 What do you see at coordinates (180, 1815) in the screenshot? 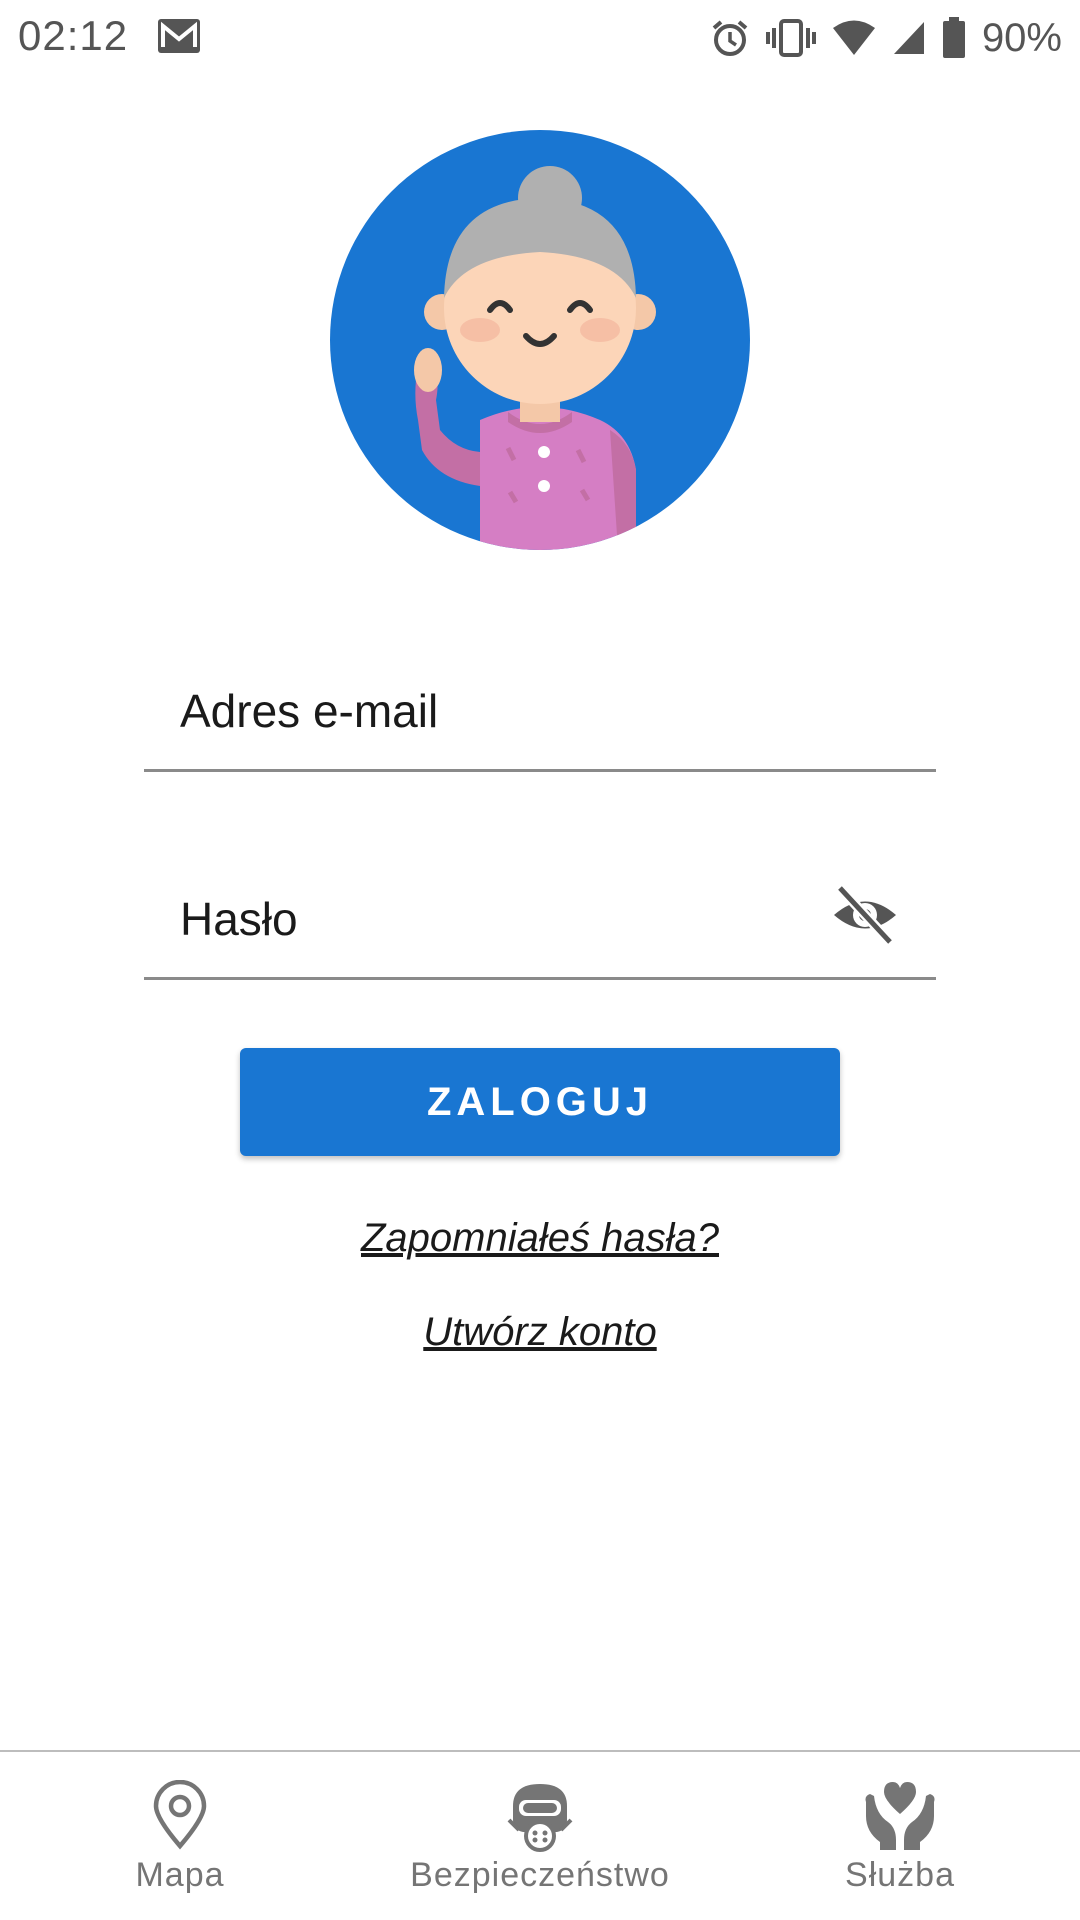
I see `map-pin-icon` at bounding box center [180, 1815].